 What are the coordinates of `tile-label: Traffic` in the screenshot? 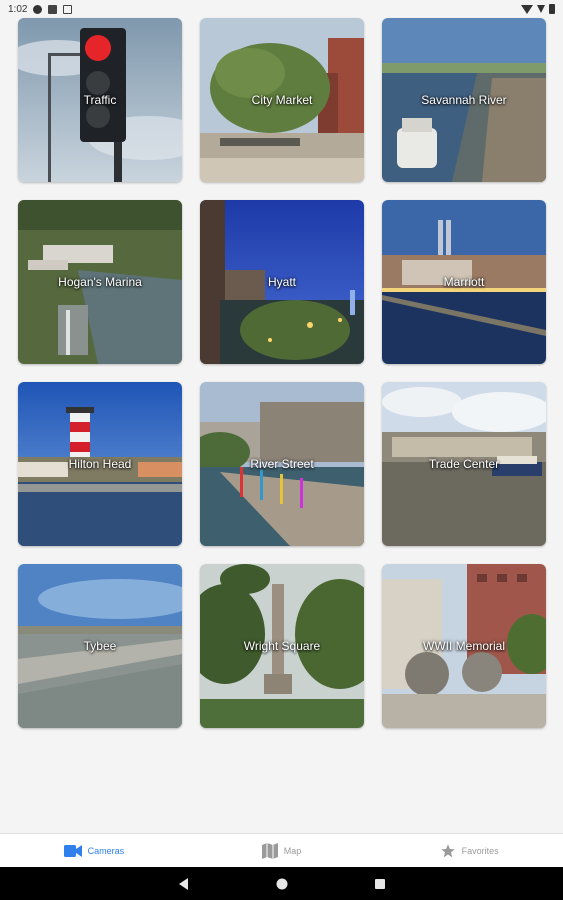 It's located at (100, 100).